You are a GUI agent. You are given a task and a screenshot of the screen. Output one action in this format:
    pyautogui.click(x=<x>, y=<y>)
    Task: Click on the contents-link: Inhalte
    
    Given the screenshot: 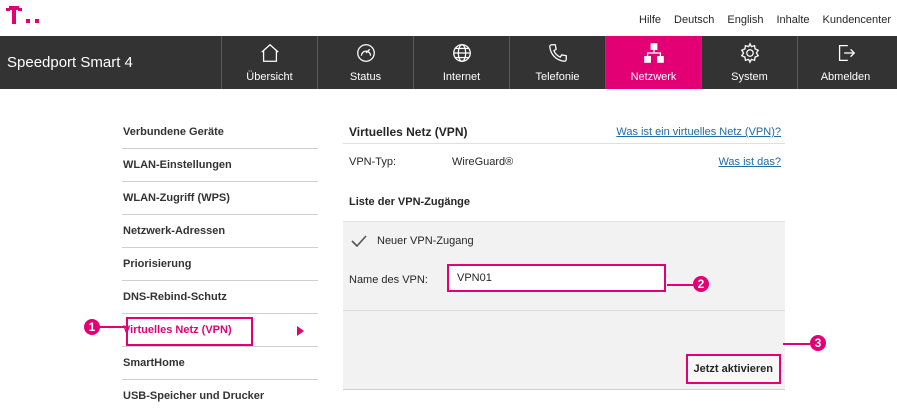 What is the action you would take?
    pyautogui.click(x=792, y=20)
    